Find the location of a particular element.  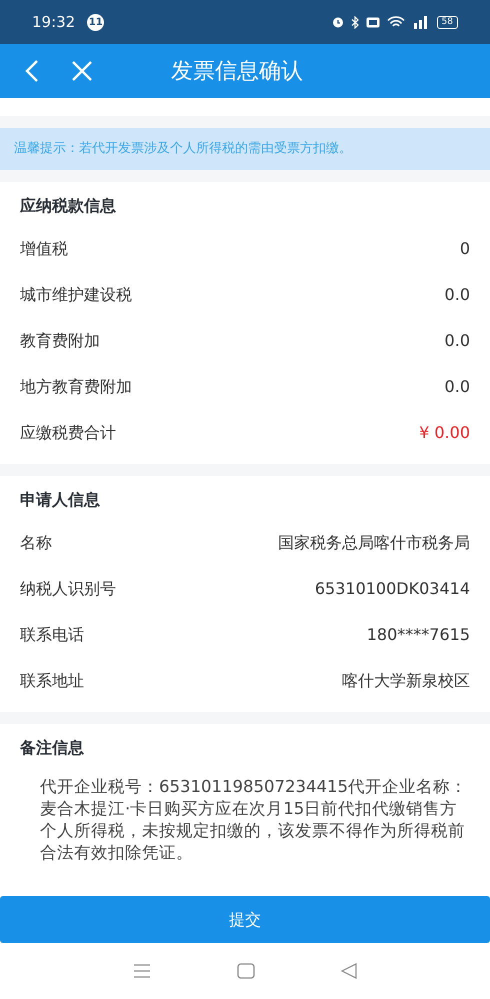

row-value: 65310100DK03414 is located at coordinates (392, 589).